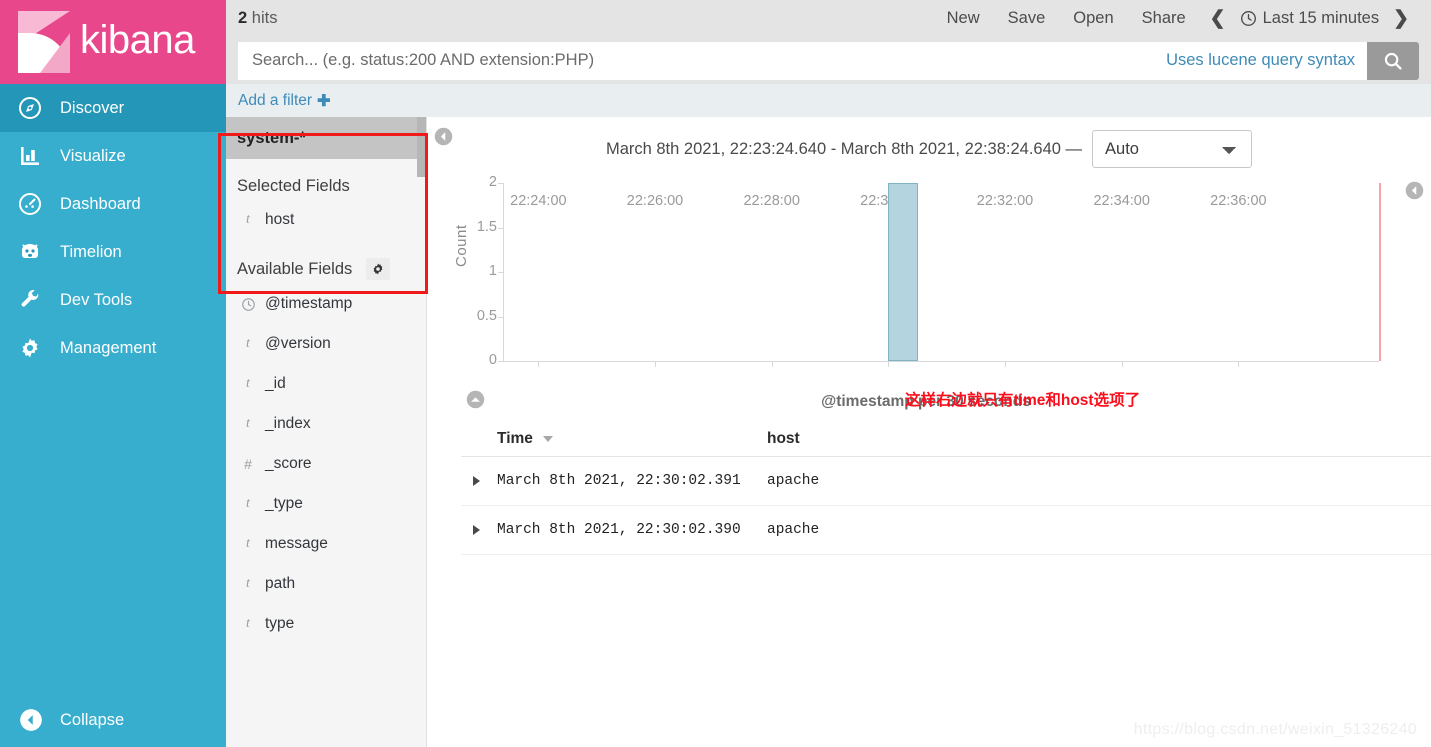 The height and width of the screenshot is (747, 1431). What do you see at coordinates (632, 439) in the screenshot?
I see `column-header-time: Time` at bounding box center [632, 439].